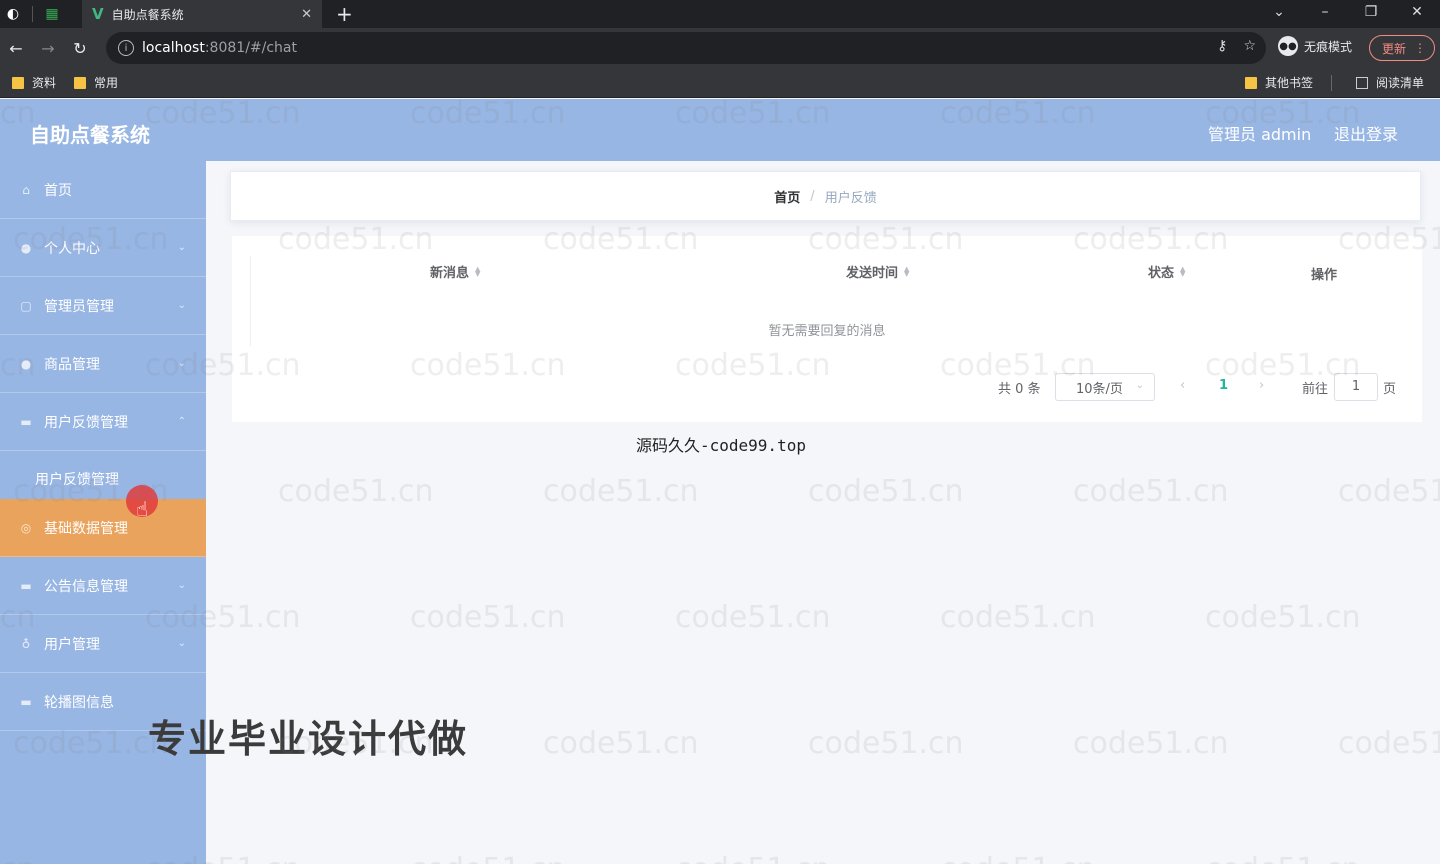  Describe the element at coordinates (1420, 48) in the screenshot. I see `more-icon: ⋮` at that location.